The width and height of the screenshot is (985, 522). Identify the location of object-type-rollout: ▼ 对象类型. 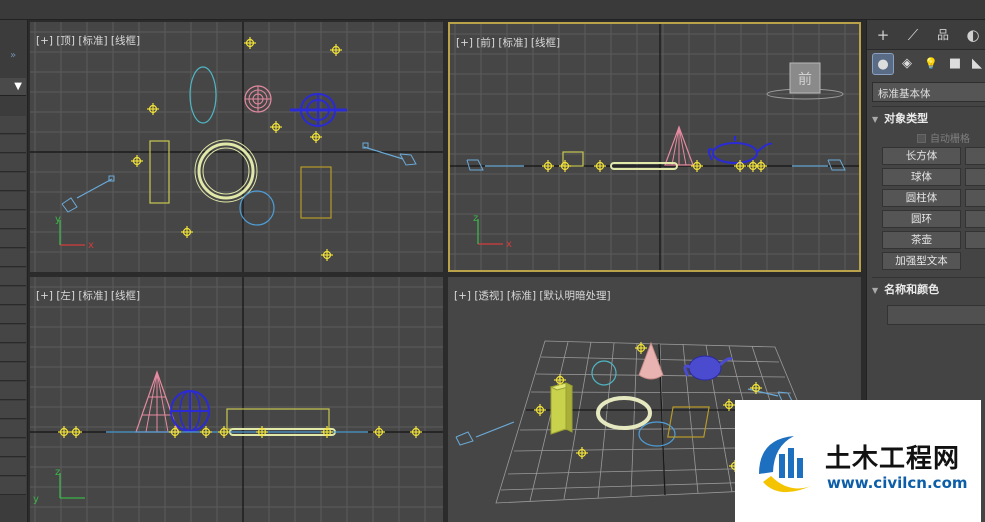
(928, 119).